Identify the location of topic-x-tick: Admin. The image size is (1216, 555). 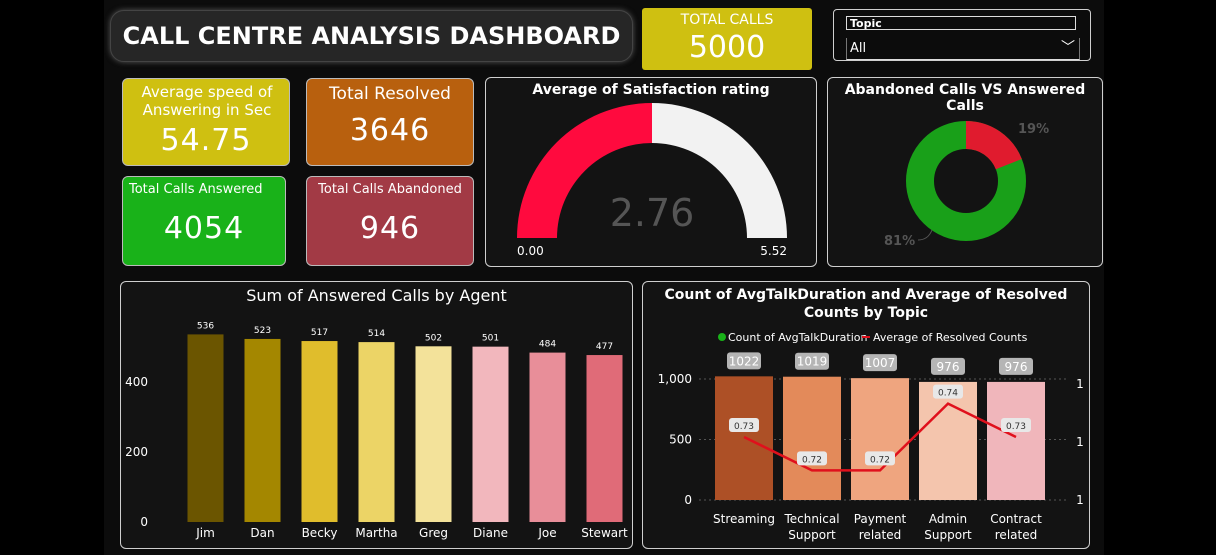
(948, 519).